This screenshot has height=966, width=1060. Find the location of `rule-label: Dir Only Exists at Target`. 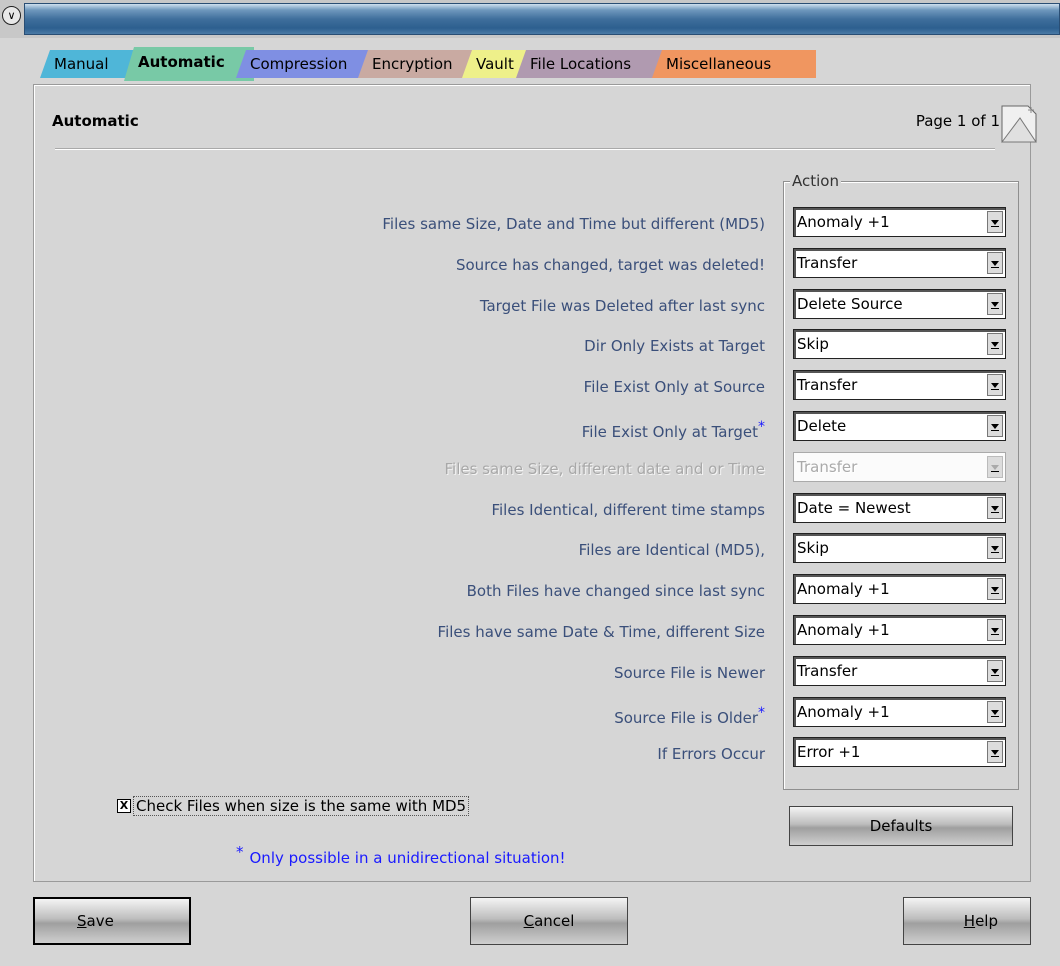

rule-label: Dir Only Exists at Target is located at coordinates (674, 346).